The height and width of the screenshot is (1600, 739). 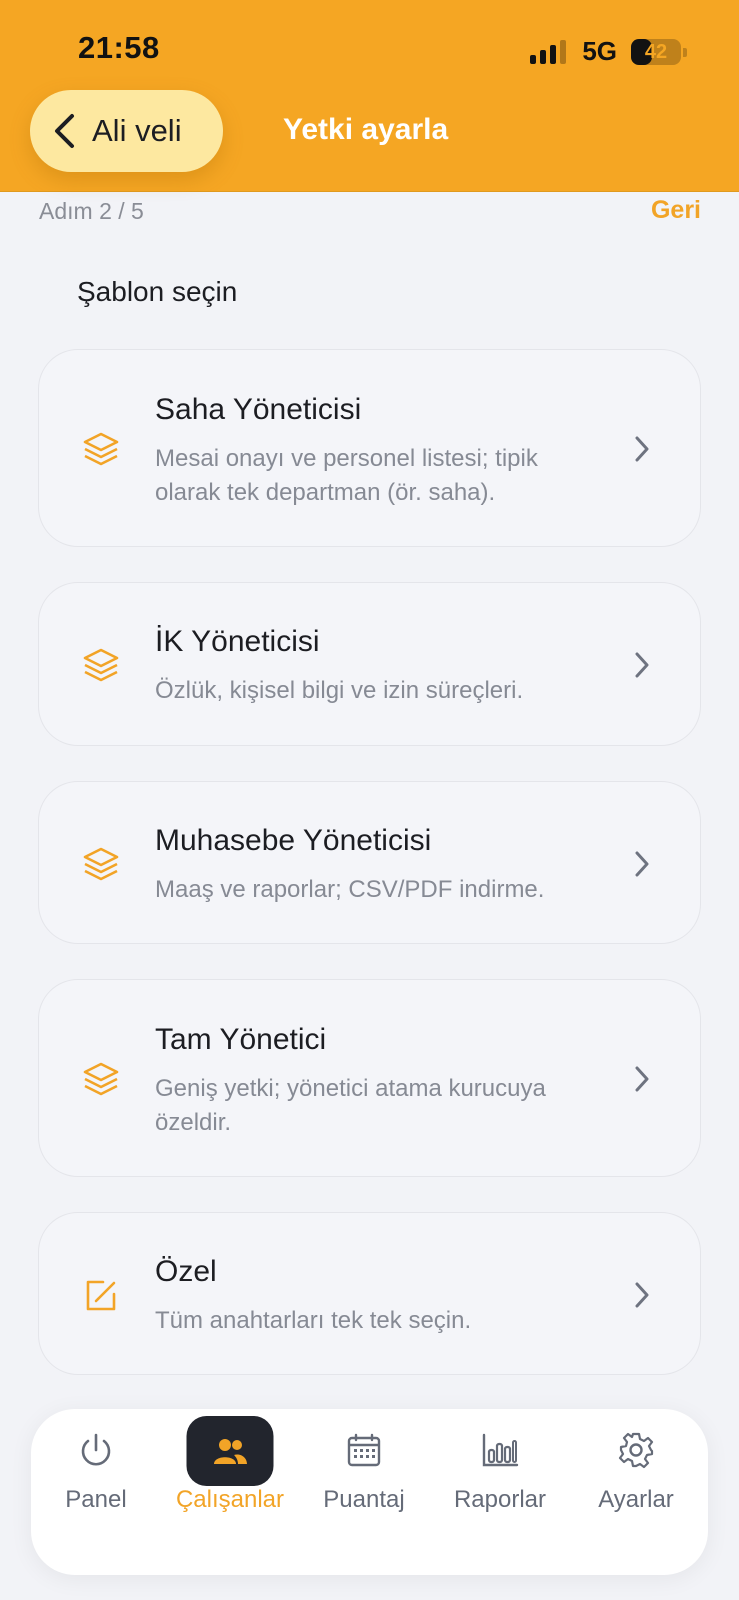 I want to click on back-button: Ali veli, so click(x=126, y=131).